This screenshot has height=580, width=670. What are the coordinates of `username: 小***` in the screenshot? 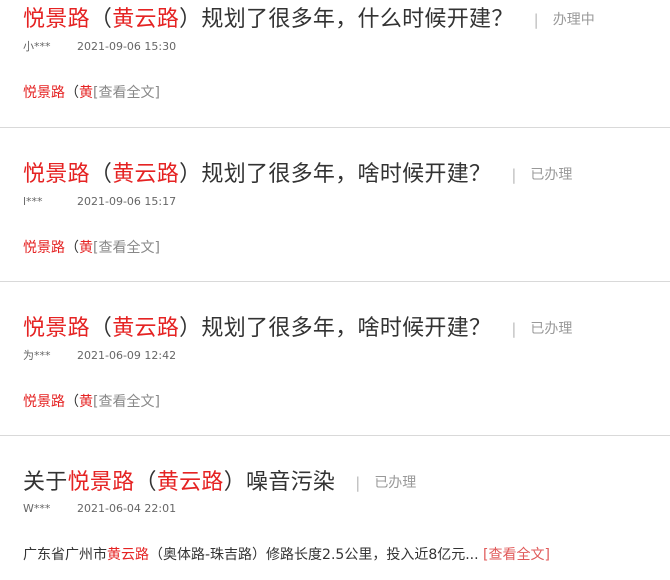 It's located at (37, 46).